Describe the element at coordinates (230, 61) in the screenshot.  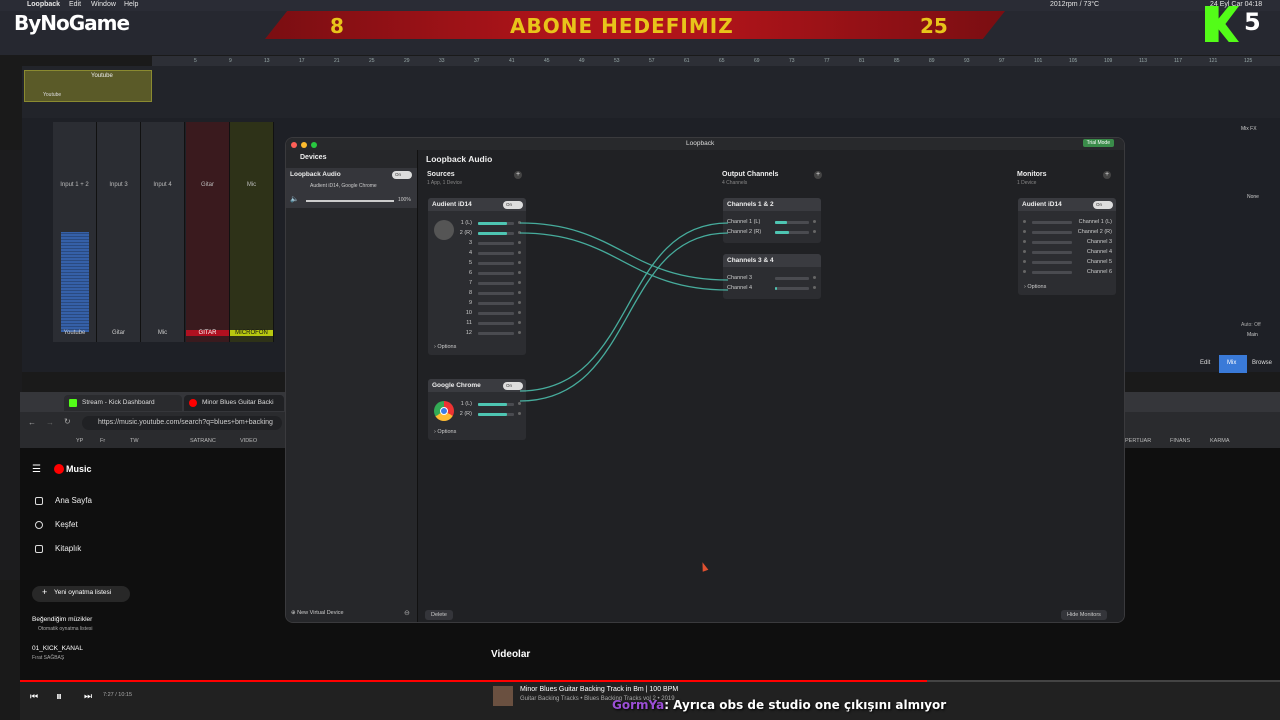
I see `ruler-tick: 9` at that location.